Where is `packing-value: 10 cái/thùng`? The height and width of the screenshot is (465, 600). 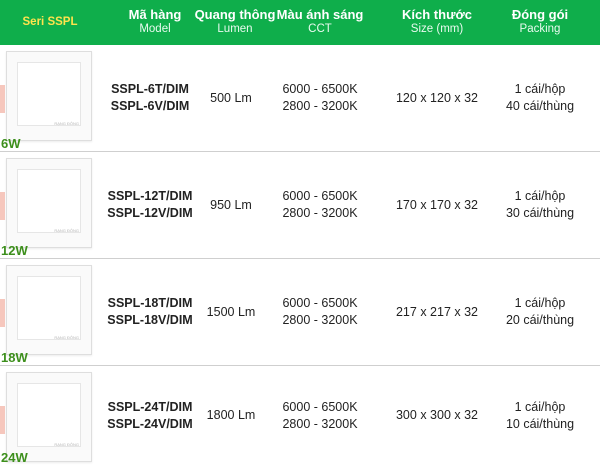 packing-value: 10 cái/thùng is located at coordinates (540, 423).